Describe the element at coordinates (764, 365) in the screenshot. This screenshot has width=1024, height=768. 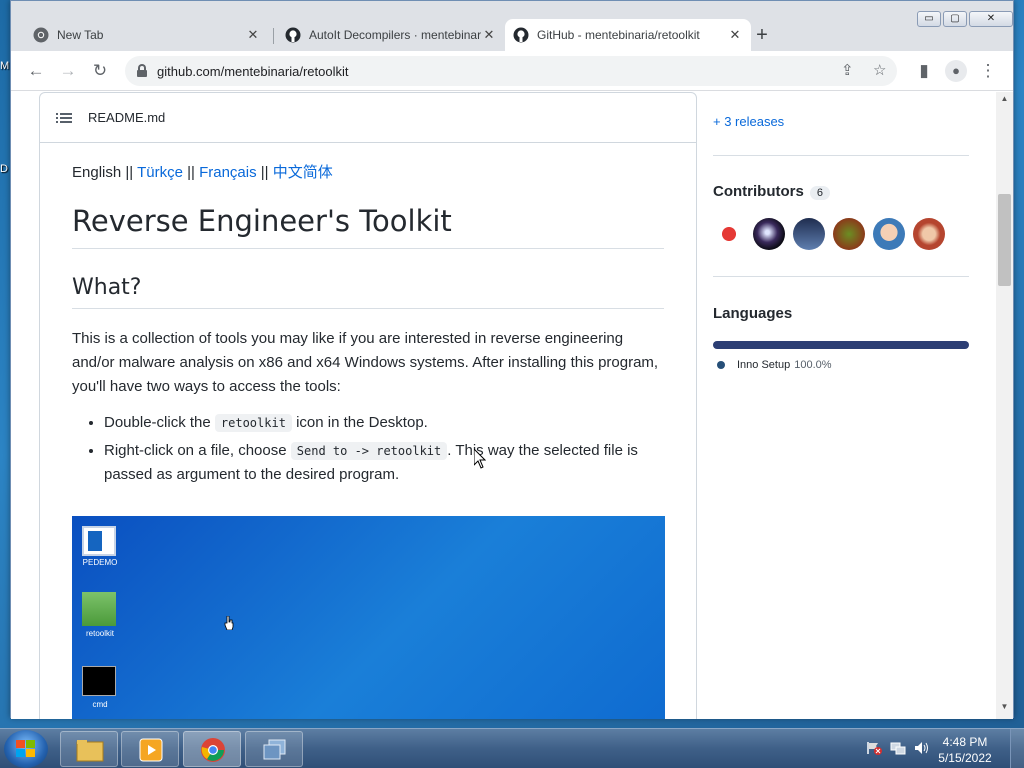
I see `language-name: Inno Setup` at that location.